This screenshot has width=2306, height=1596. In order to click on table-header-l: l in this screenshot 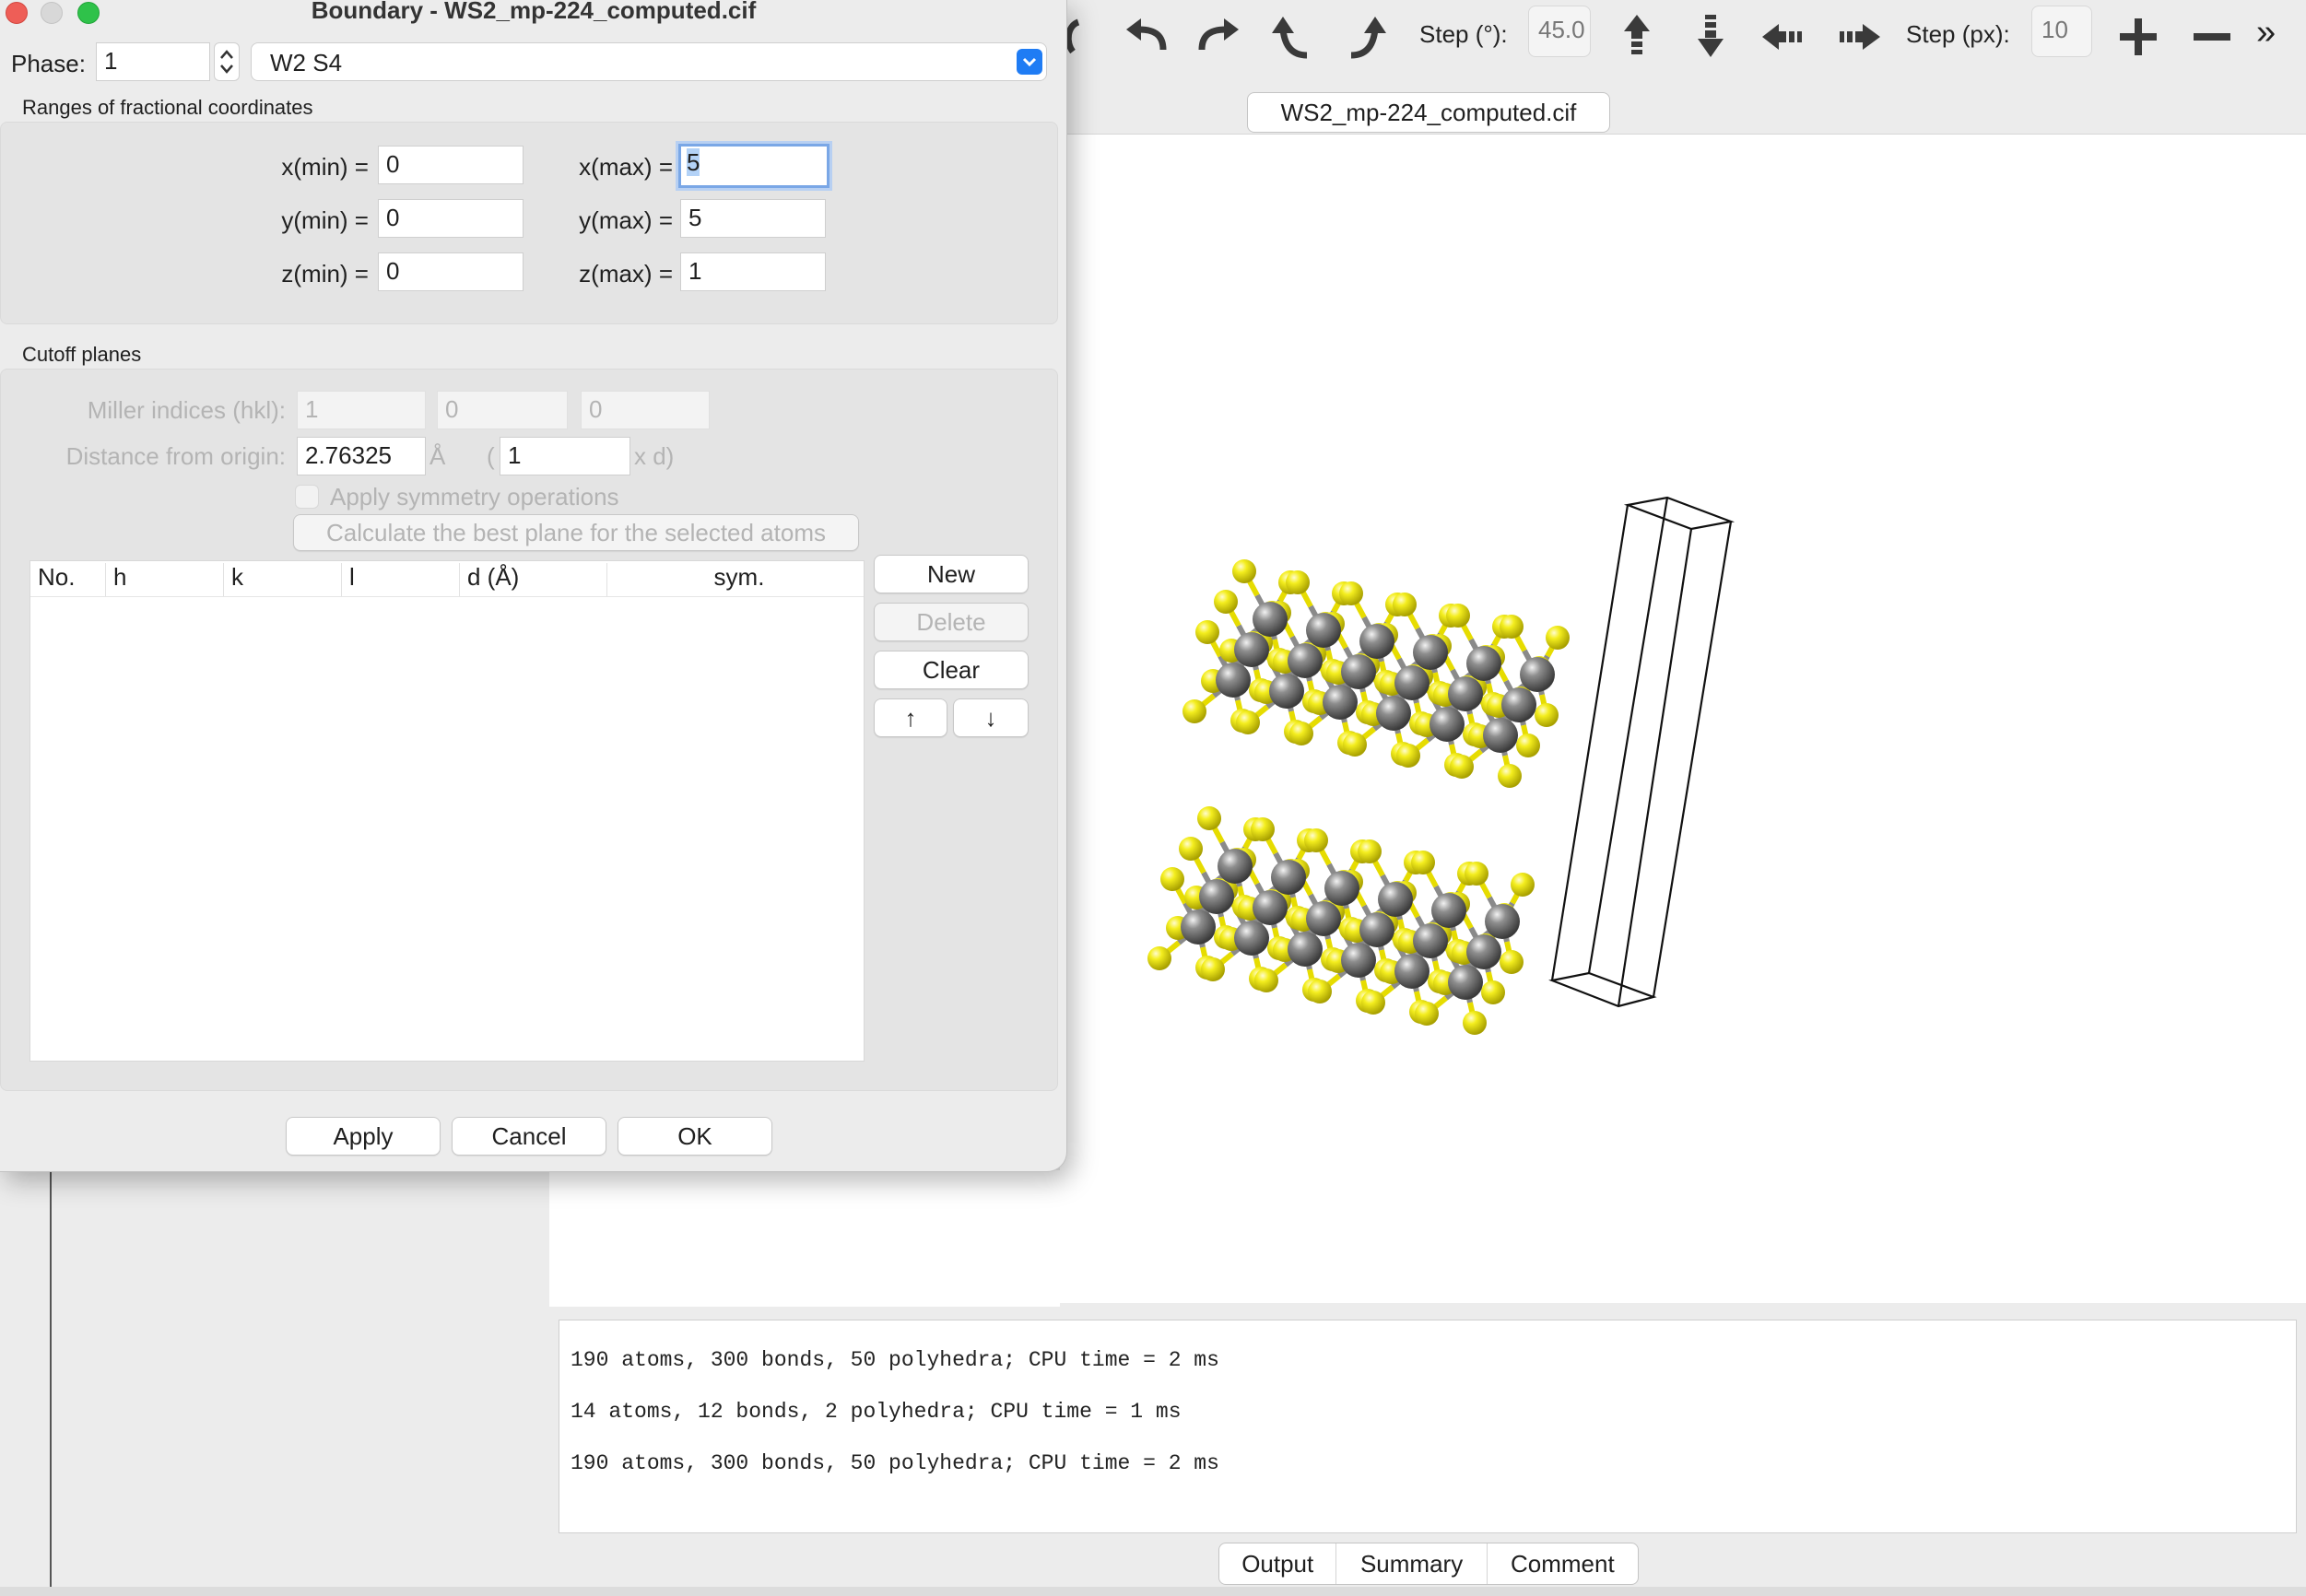, I will do `click(401, 579)`.